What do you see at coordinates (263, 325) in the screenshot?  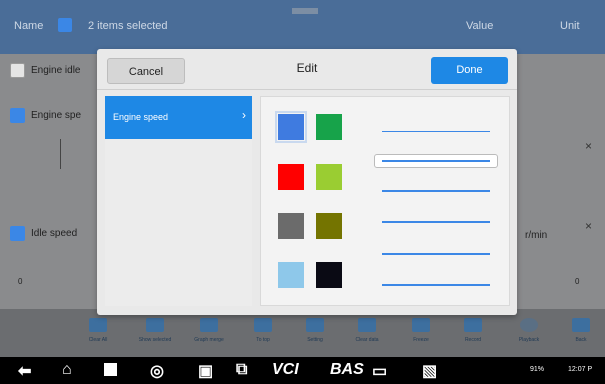 I see `arrow-up-icon` at bounding box center [263, 325].